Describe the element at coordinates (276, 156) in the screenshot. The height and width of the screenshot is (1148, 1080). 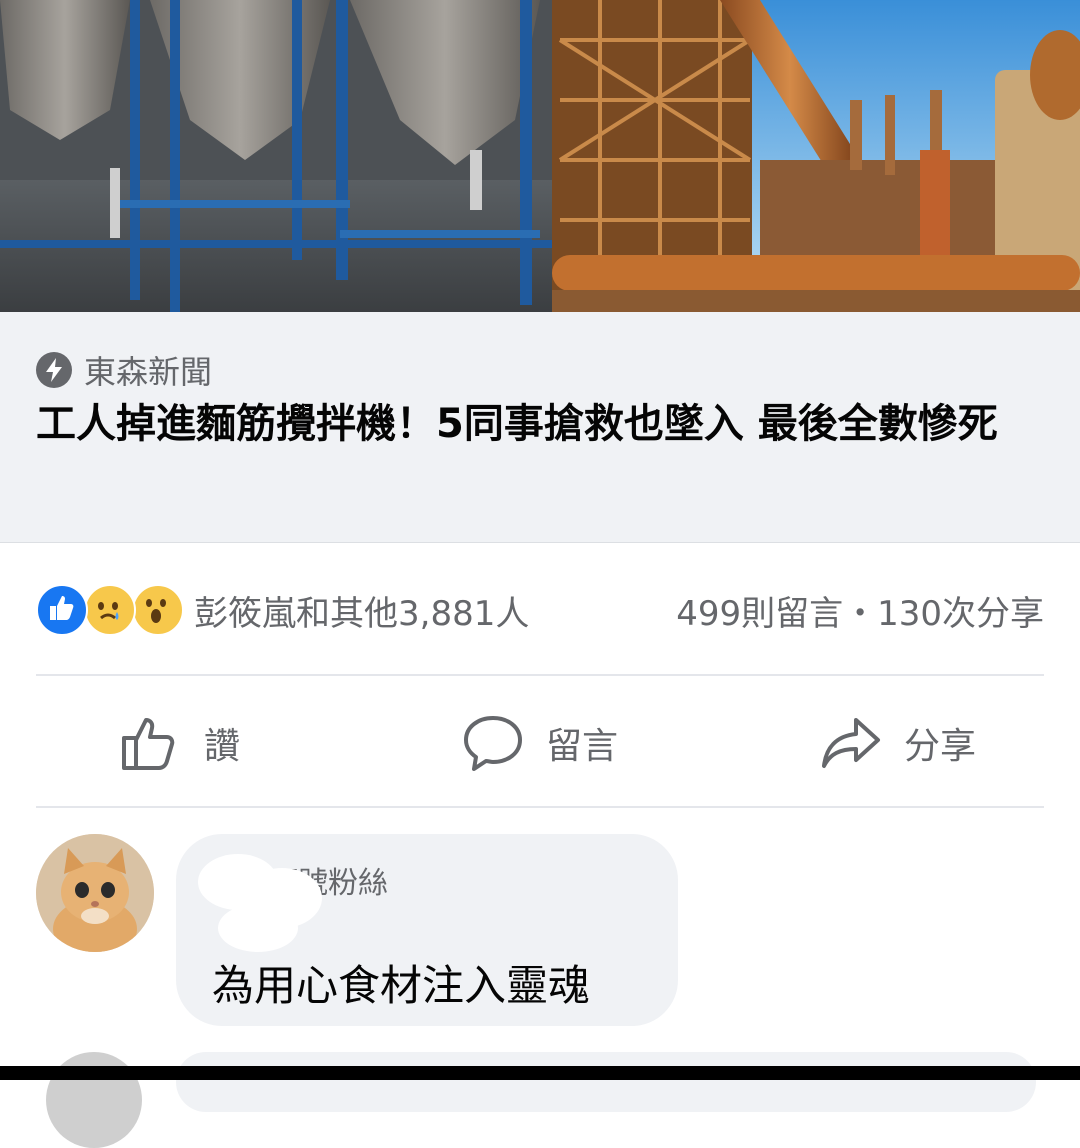
I see `factory-mixer-photo` at that location.